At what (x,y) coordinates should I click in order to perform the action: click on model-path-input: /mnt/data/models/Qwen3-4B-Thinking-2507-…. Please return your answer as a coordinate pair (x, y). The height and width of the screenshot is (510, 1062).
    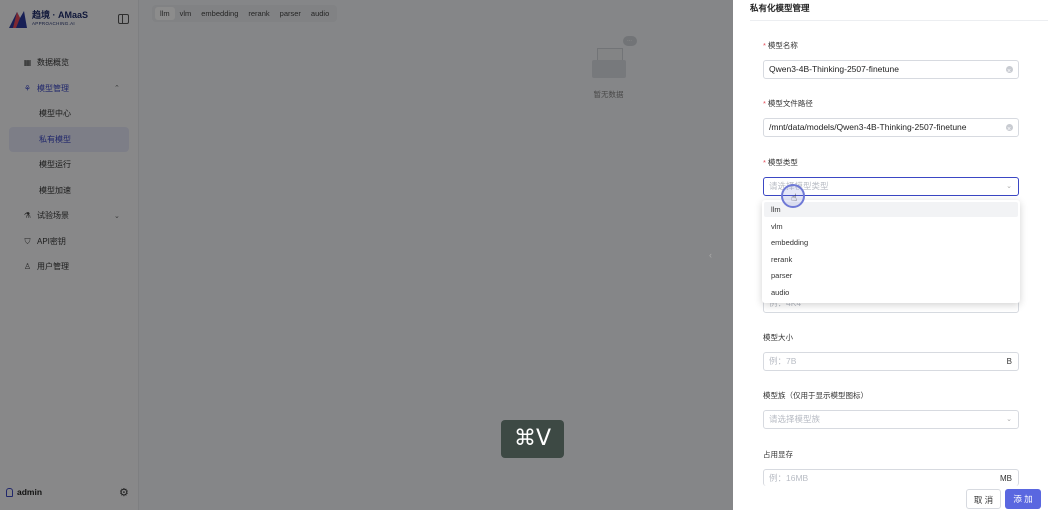
    Looking at the image, I should click on (891, 128).